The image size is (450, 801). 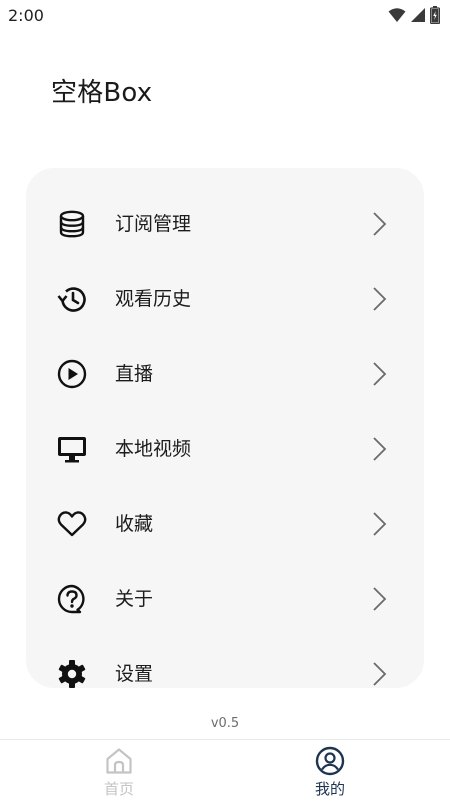 What do you see at coordinates (397, 15) in the screenshot?
I see `wifi-icon` at bounding box center [397, 15].